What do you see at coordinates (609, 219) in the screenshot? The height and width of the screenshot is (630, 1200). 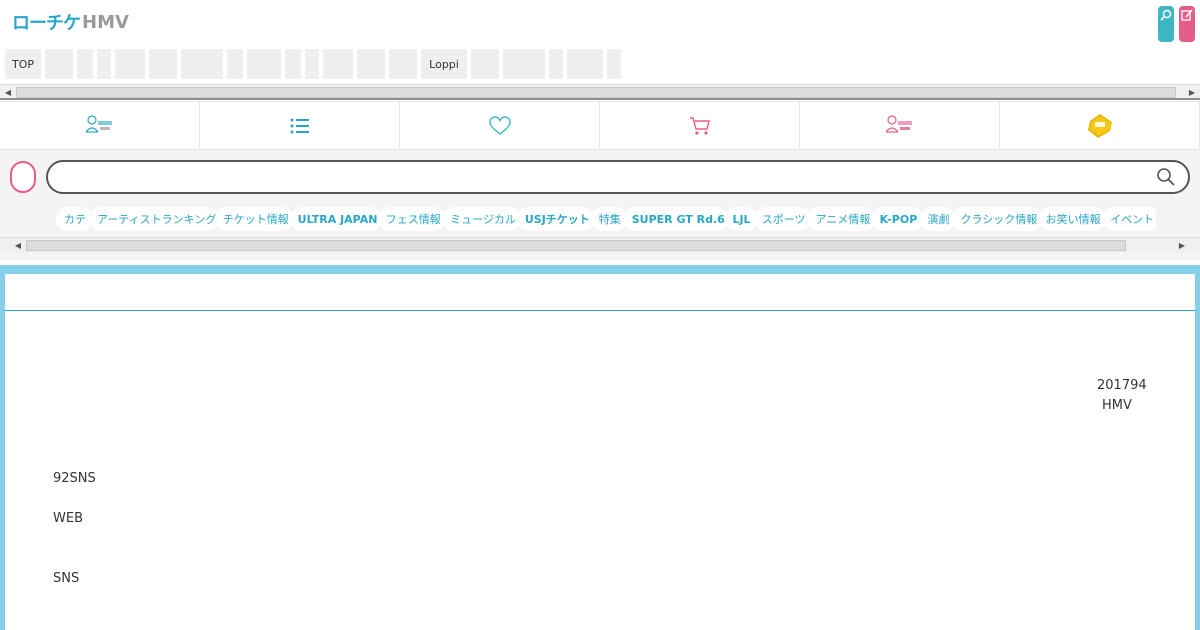 I see `keyword-tag: 特集` at bounding box center [609, 219].